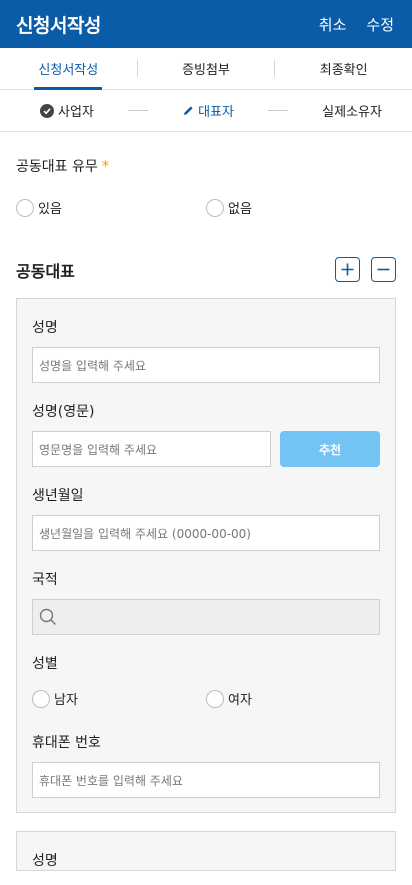 The height and width of the screenshot is (885, 412). I want to click on step-label: 실제소유자, so click(352, 112).